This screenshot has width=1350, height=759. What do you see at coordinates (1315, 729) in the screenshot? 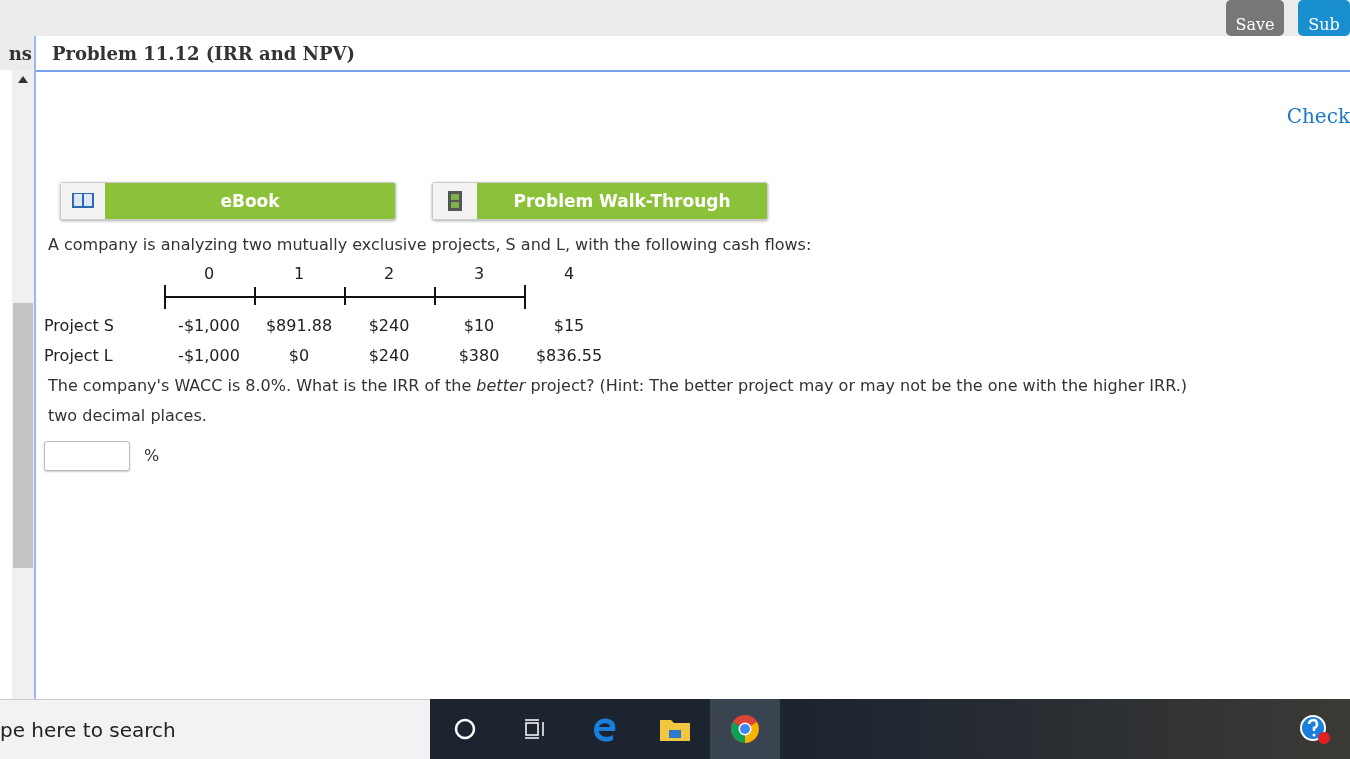
I see `help-alert-icon` at bounding box center [1315, 729].